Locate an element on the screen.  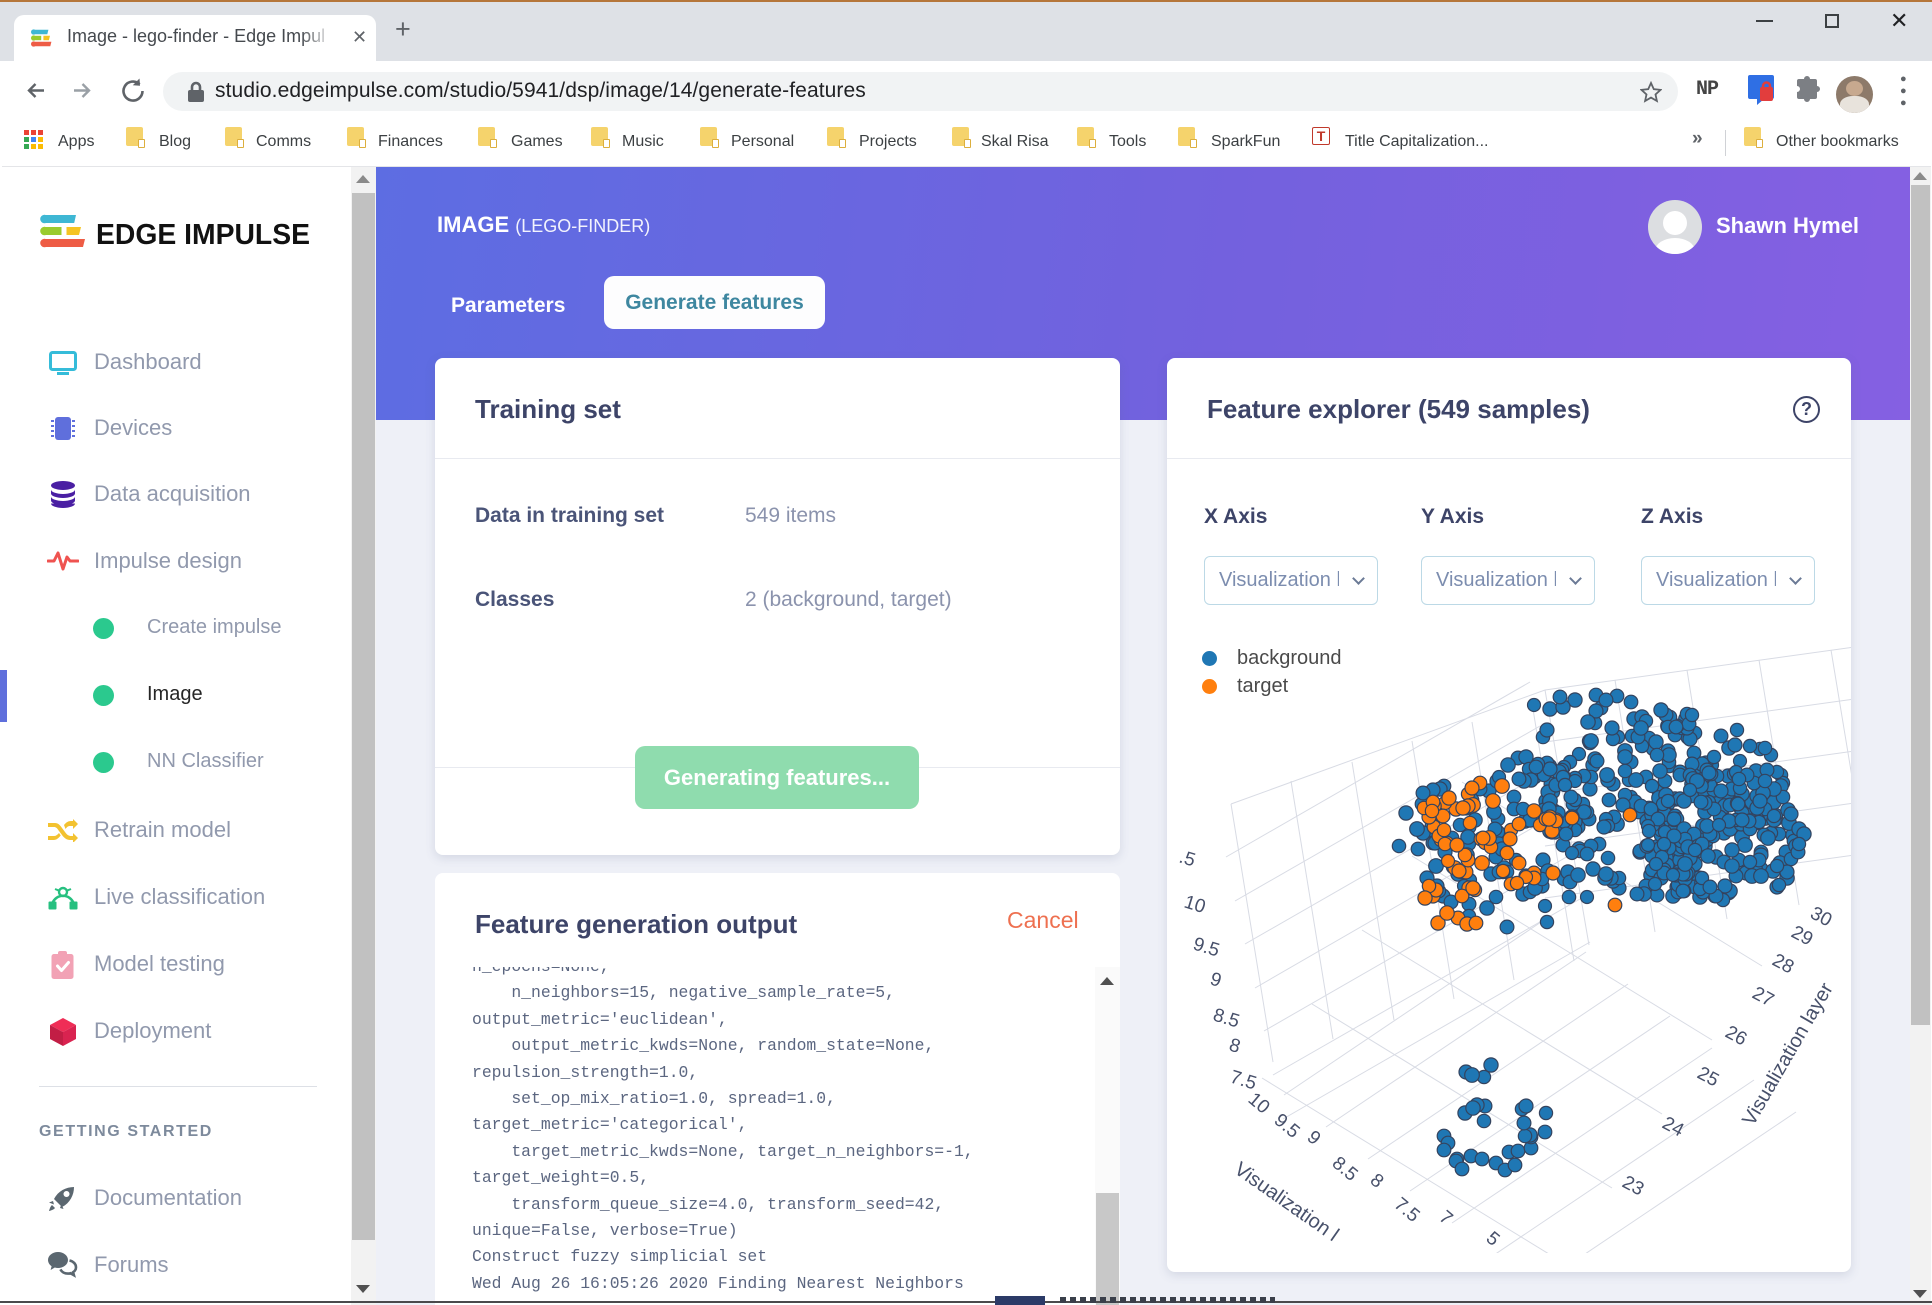
svg-text: 23 is located at coordinates (1633, 1186).